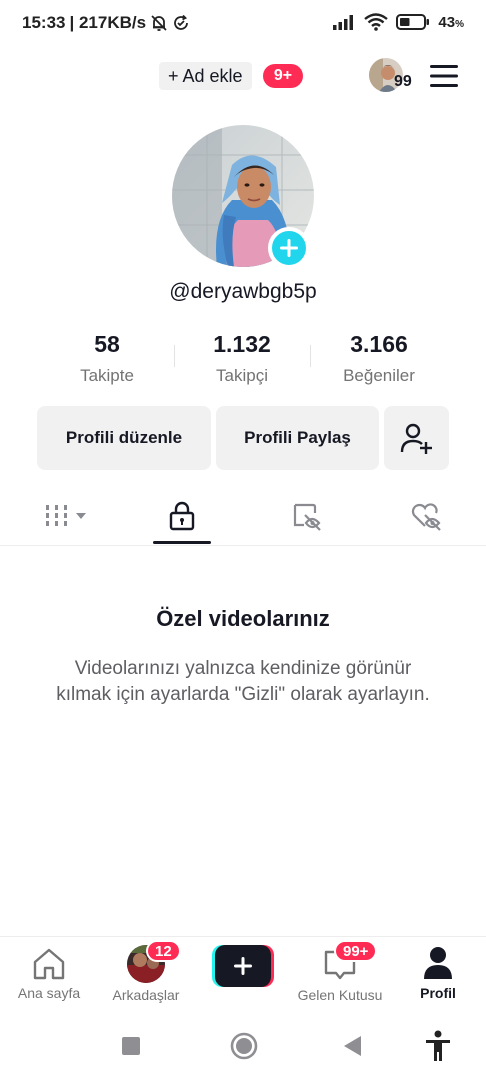 This screenshot has height=1080, width=486. I want to click on story-count: 99, so click(403, 81).